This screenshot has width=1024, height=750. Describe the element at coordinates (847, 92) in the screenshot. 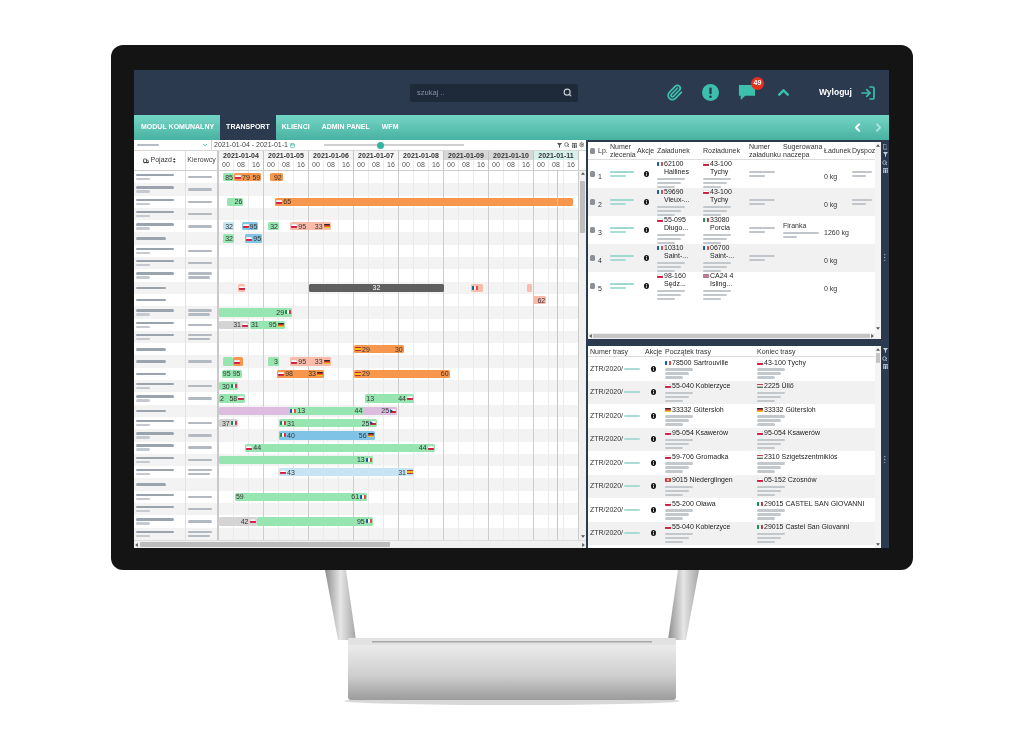

I see `logout-button: Wyloguj` at that location.